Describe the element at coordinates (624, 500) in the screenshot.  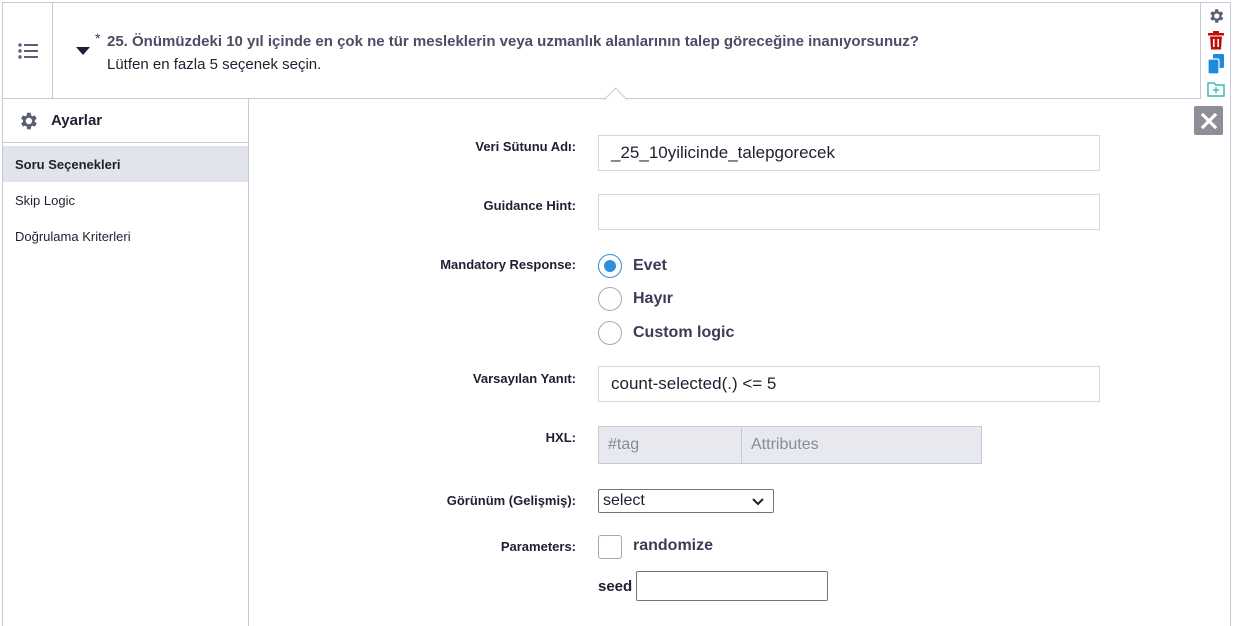
I see `appearance-select-value: select` at that location.